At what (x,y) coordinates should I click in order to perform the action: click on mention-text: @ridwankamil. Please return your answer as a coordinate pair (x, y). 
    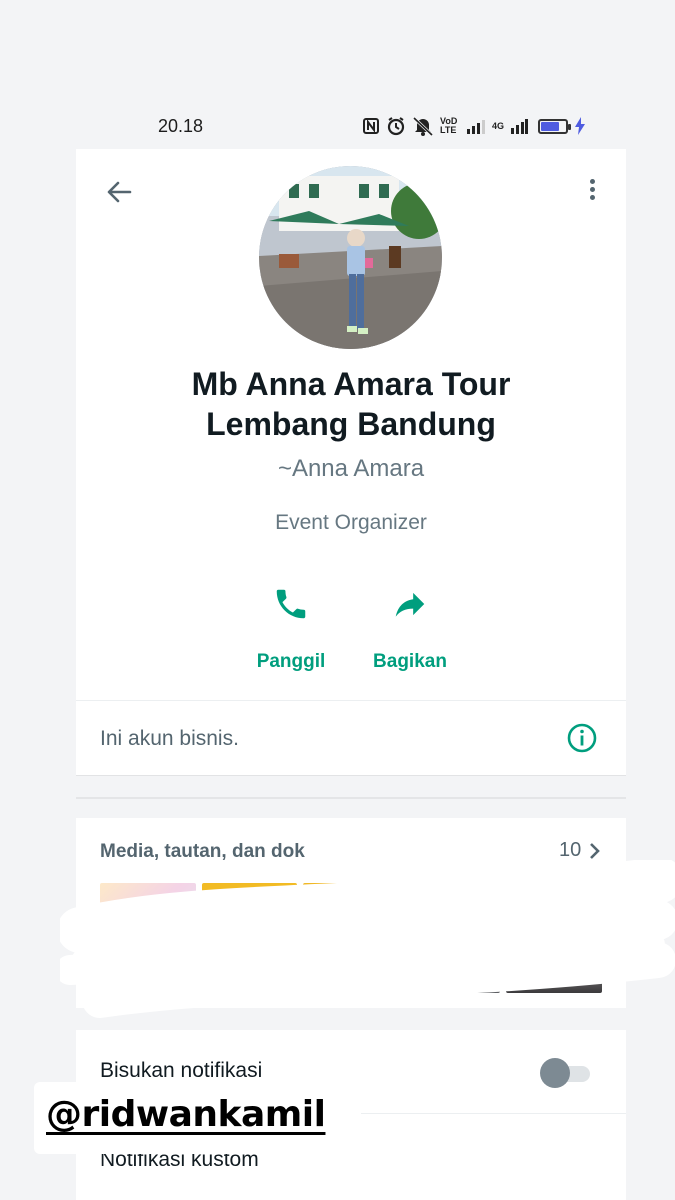
    Looking at the image, I should click on (186, 1114).